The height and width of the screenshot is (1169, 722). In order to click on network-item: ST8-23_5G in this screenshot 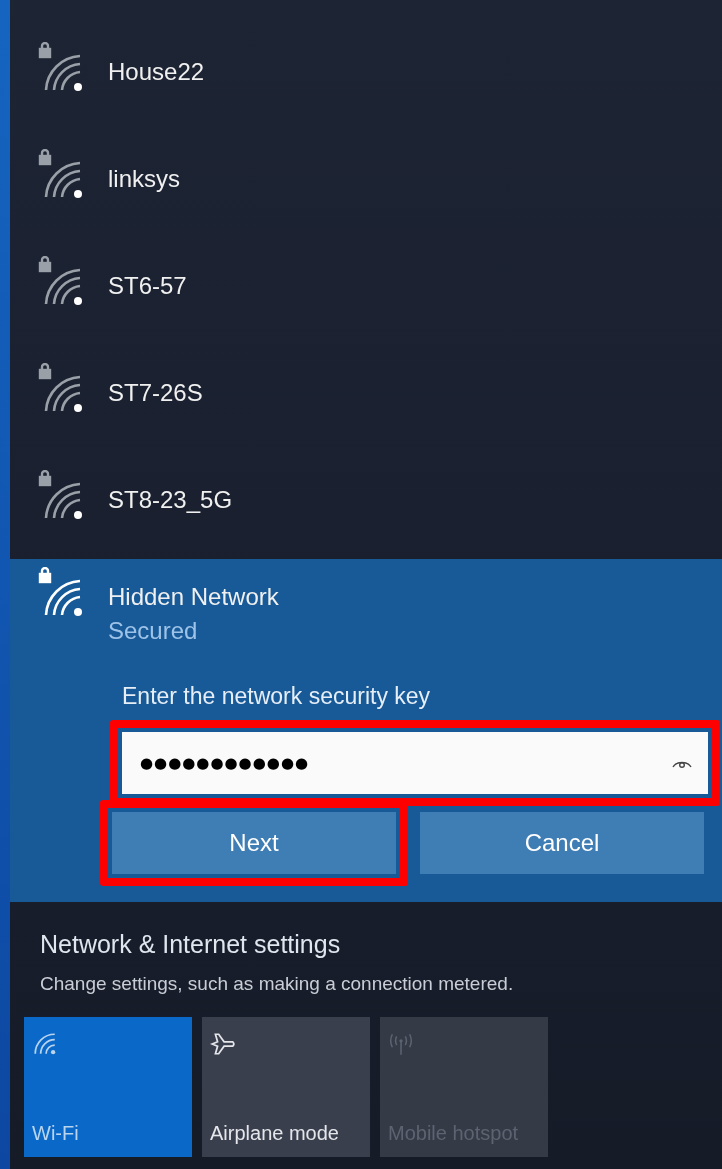, I will do `click(366, 503)`.